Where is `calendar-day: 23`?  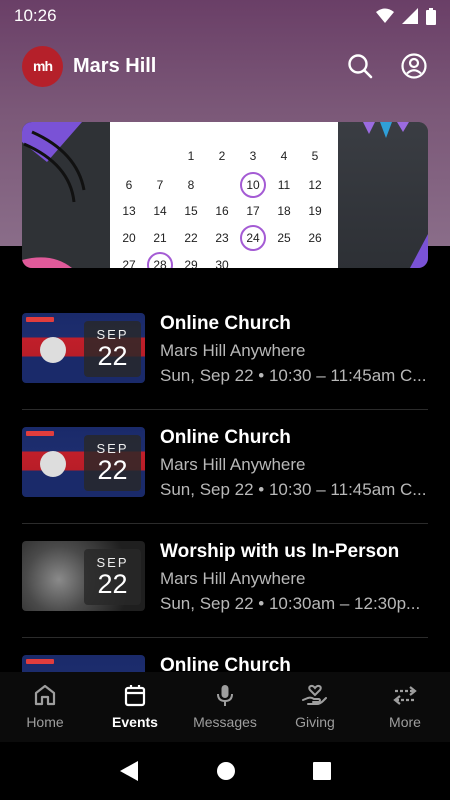 calendar-day: 23 is located at coordinates (222, 238).